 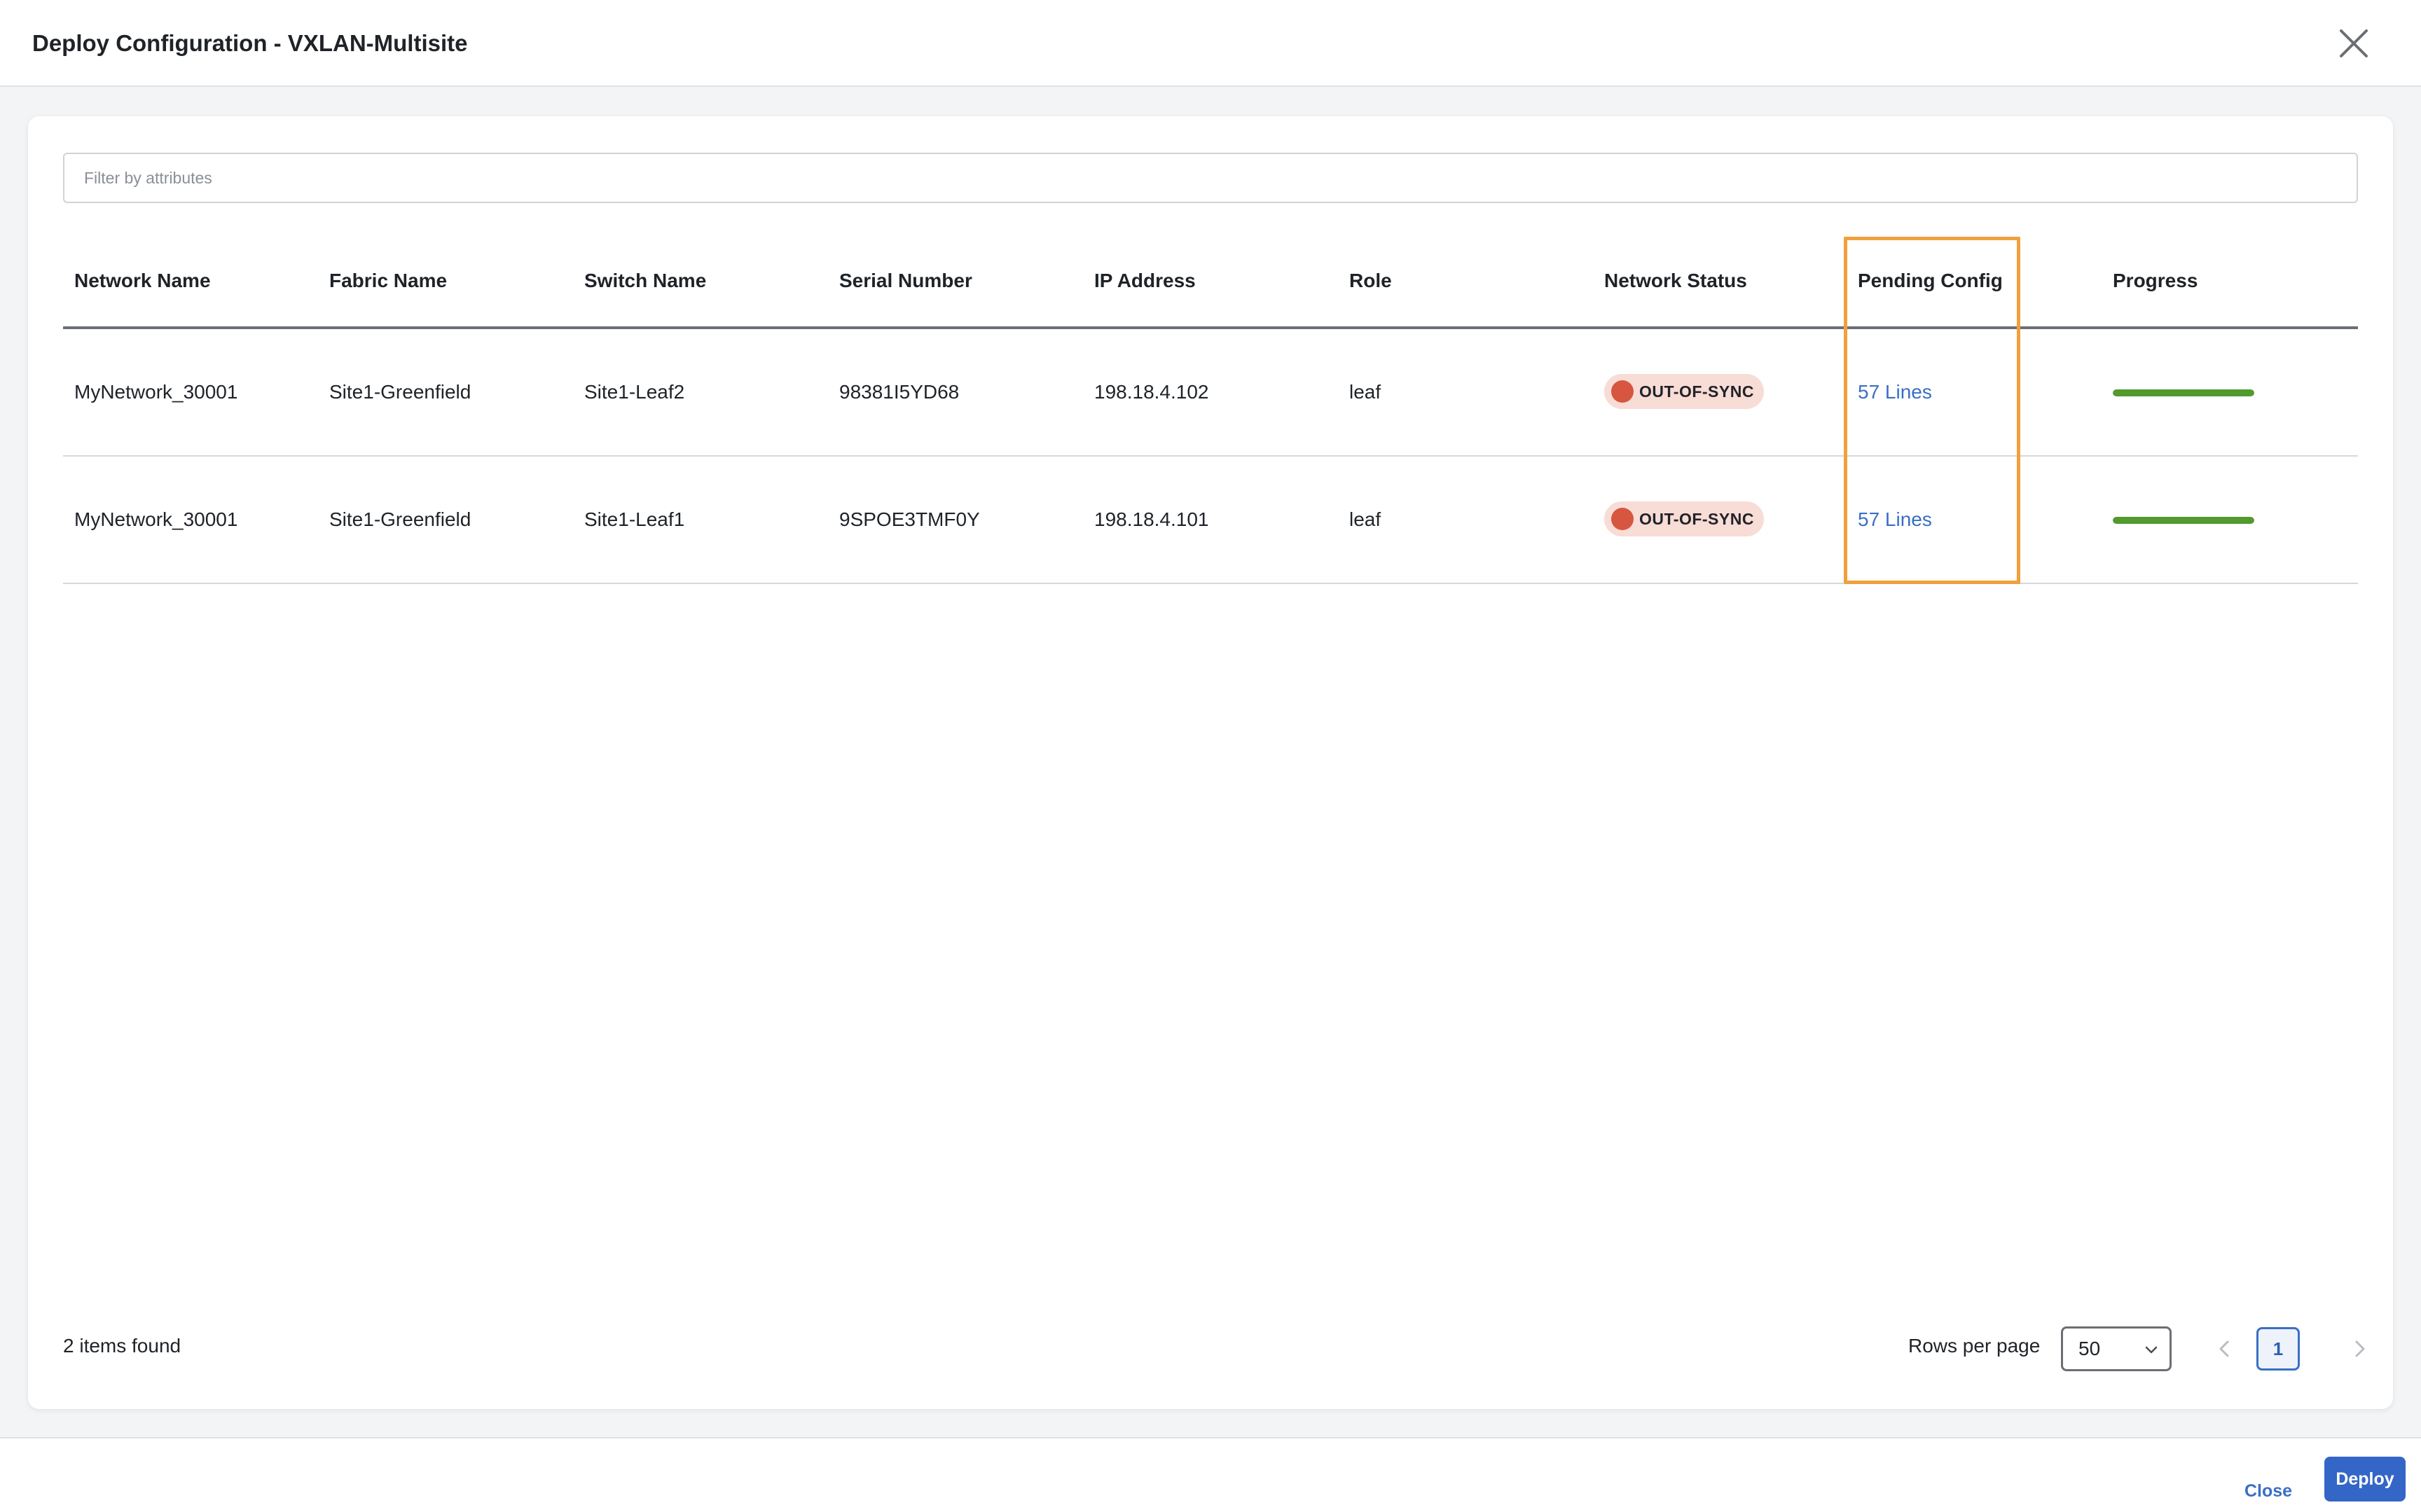 What do you see at coordinates (2151, 1350) in the screenshot?
I see `chevron-down-icon` at bounding box center [2151, 1350].